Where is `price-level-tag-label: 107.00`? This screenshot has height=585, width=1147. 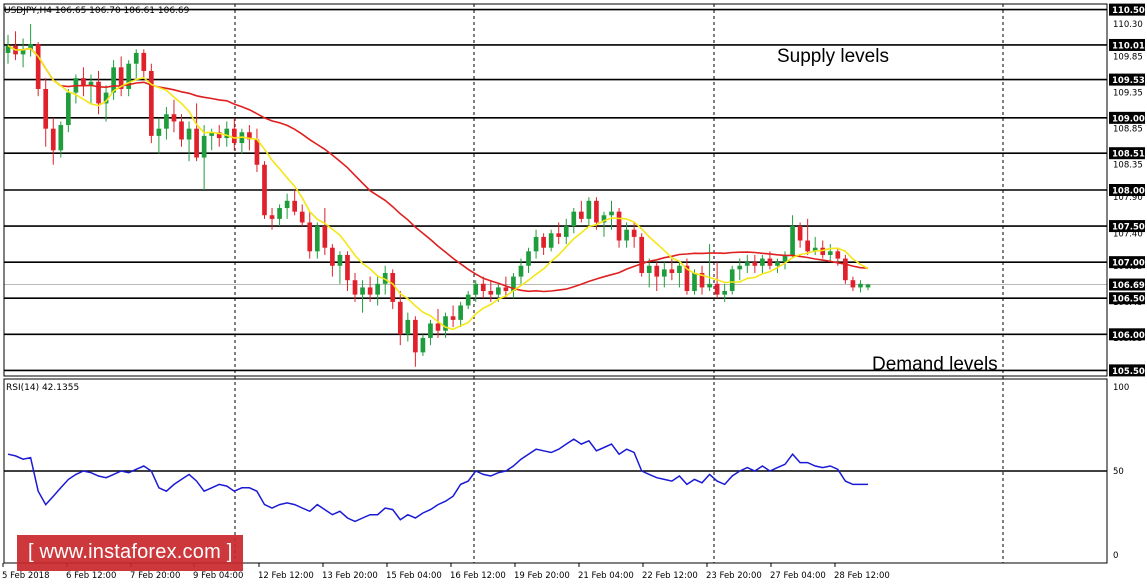 price-level-tag-label: 107.00 is located at coordinates (1128, 264).